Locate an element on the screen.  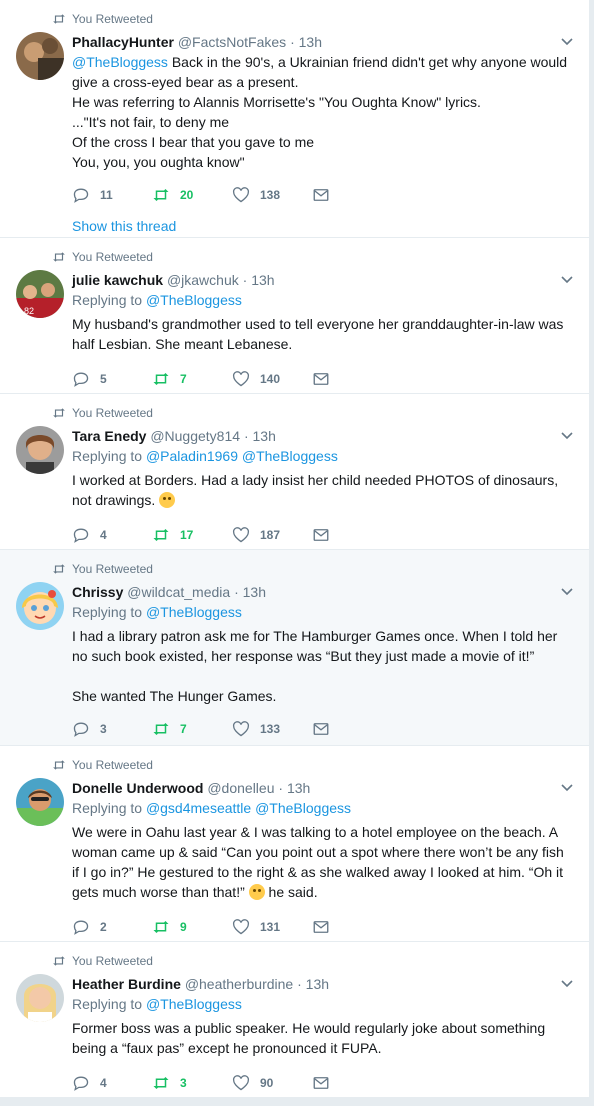
like-count: 90 is located at coordinates (267, 1083).